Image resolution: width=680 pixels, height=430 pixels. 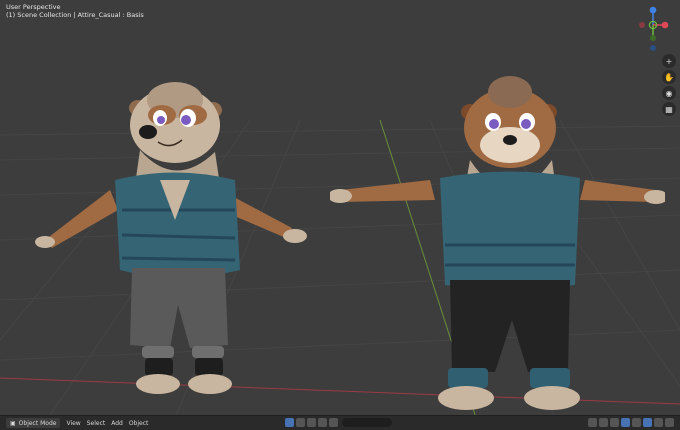 What do you see at coordinates (614, 422) in the screenshot?
I see `overlays-icon` at bounding box center [614, 422].